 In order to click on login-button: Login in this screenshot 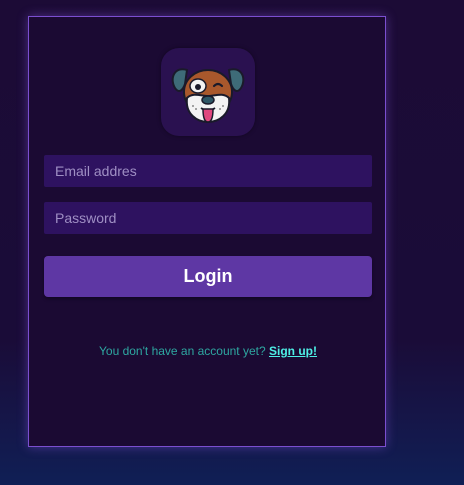, I will do `click(208, 276)`.